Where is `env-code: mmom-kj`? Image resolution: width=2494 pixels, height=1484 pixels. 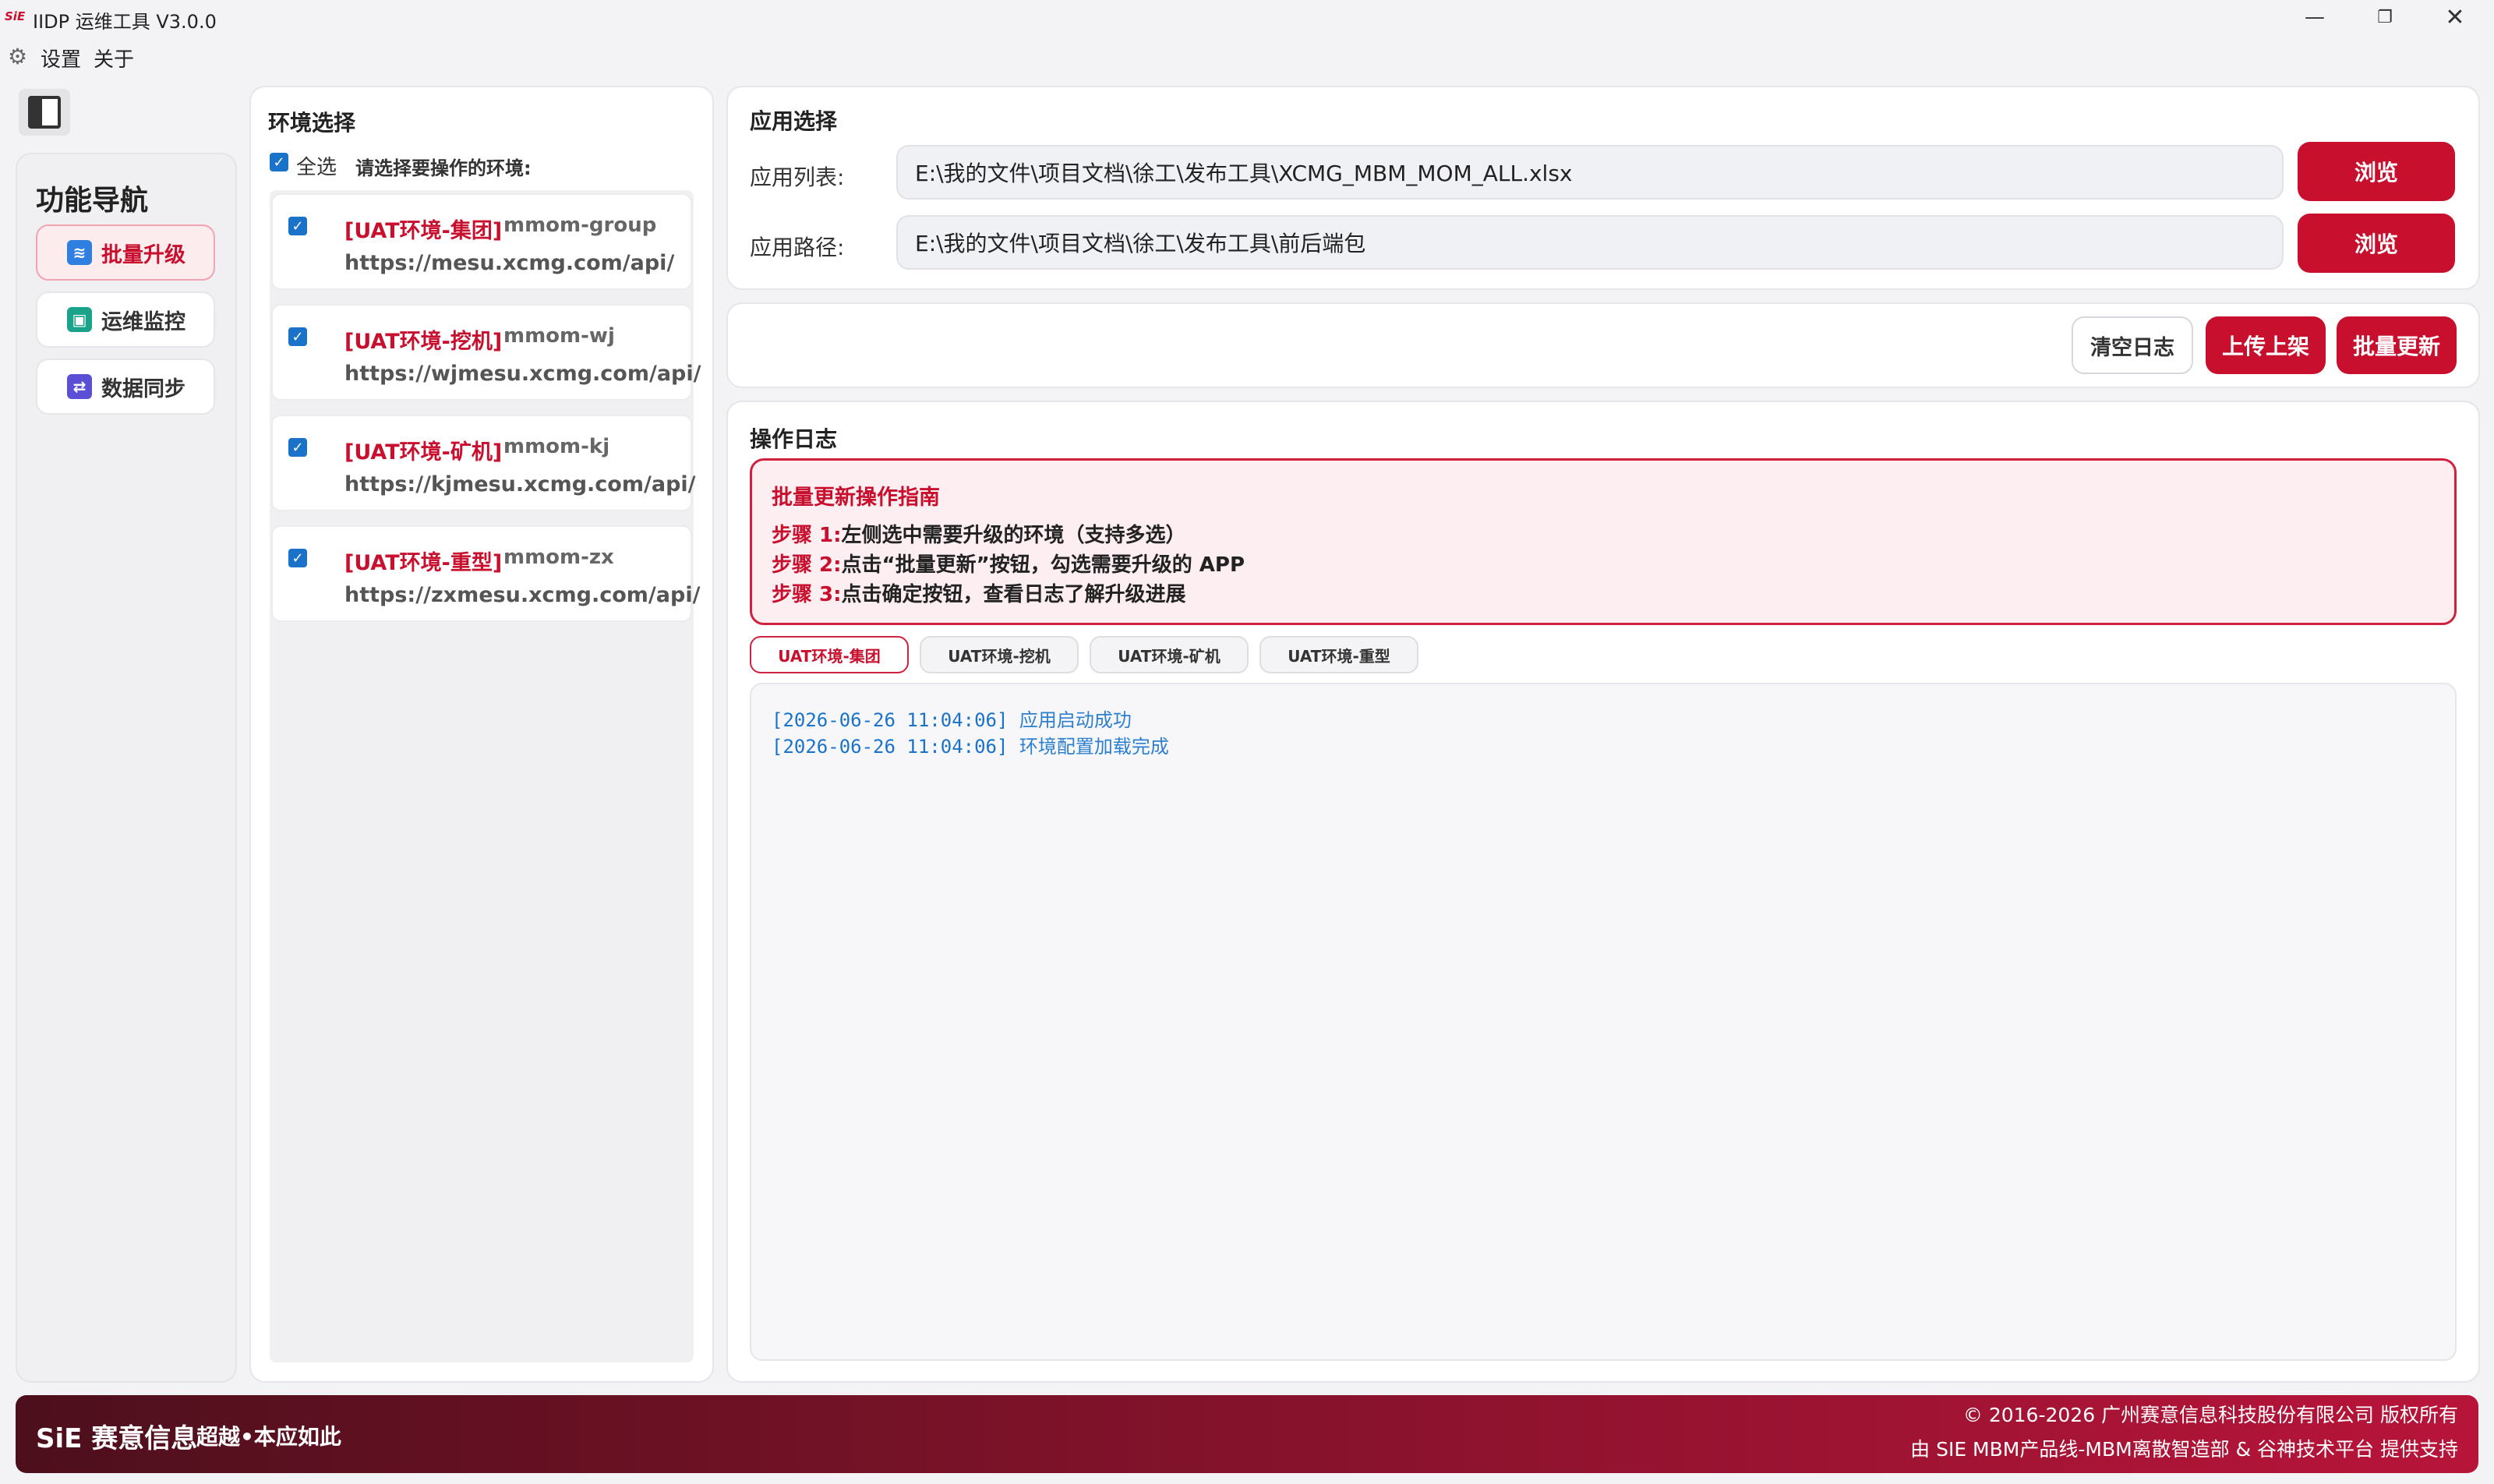 env-code: mmom-kj is located at coordinates (557, 446).